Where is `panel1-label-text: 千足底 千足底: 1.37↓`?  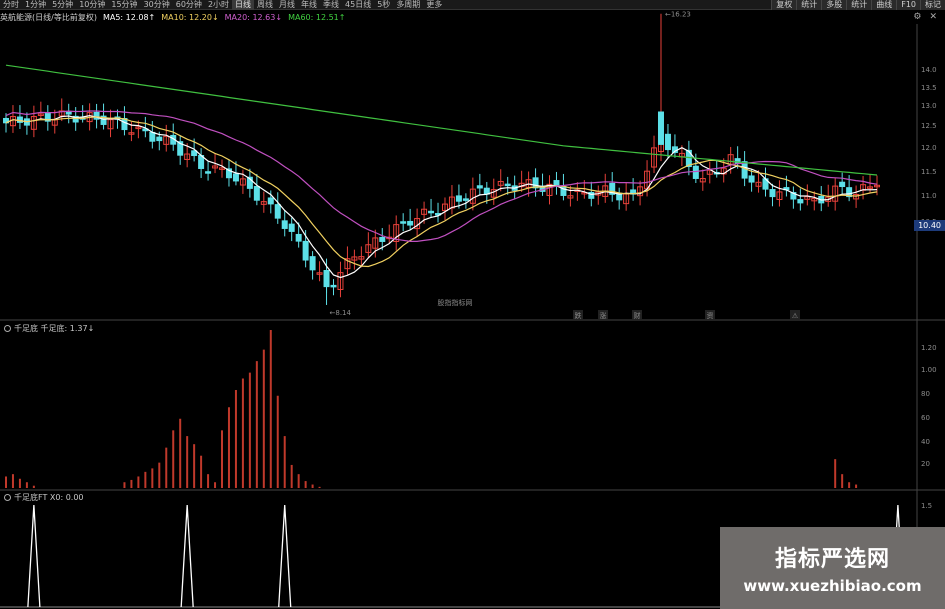
panel1-label-text: 千足底 千足底: 1.37↓ is located at coordinates (54, 328).